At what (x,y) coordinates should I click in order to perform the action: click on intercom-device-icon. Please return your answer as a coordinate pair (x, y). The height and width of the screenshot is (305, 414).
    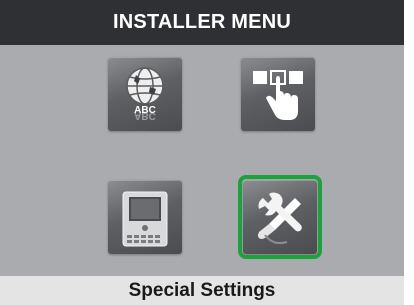
    Looking at the image, I should click on (145, 219).